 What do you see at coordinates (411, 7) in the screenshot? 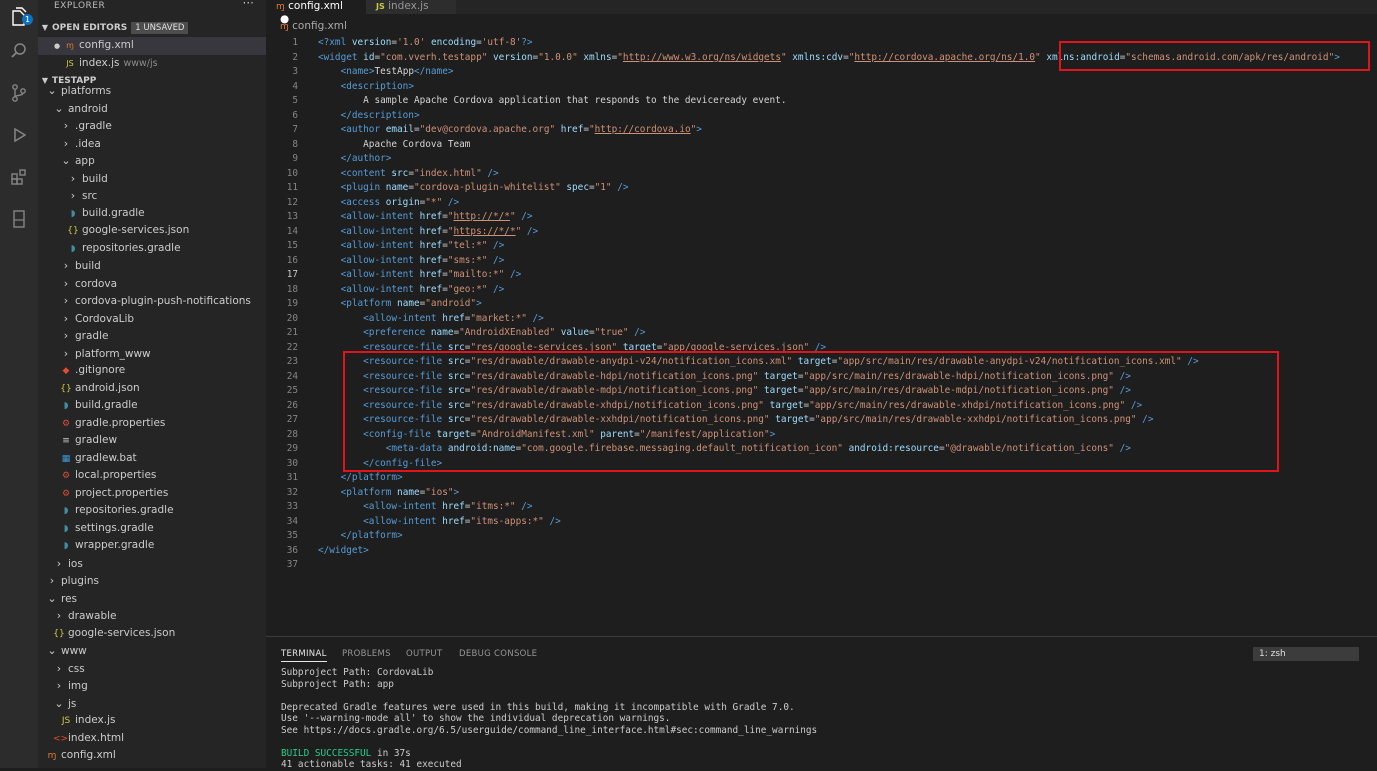
I see `tab-index-js: JS index.js` at bounding box center [411, 7].